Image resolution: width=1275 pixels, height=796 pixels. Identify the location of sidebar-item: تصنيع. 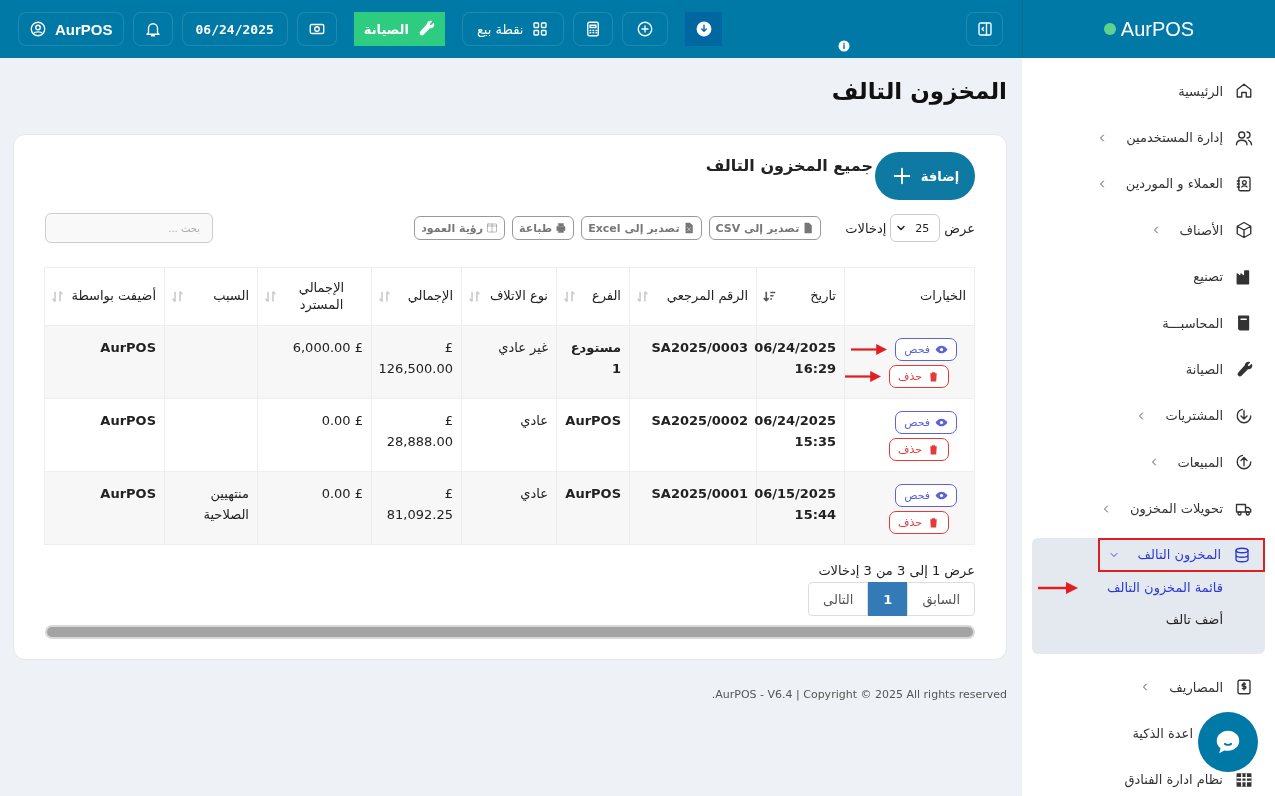
(1148, 276).